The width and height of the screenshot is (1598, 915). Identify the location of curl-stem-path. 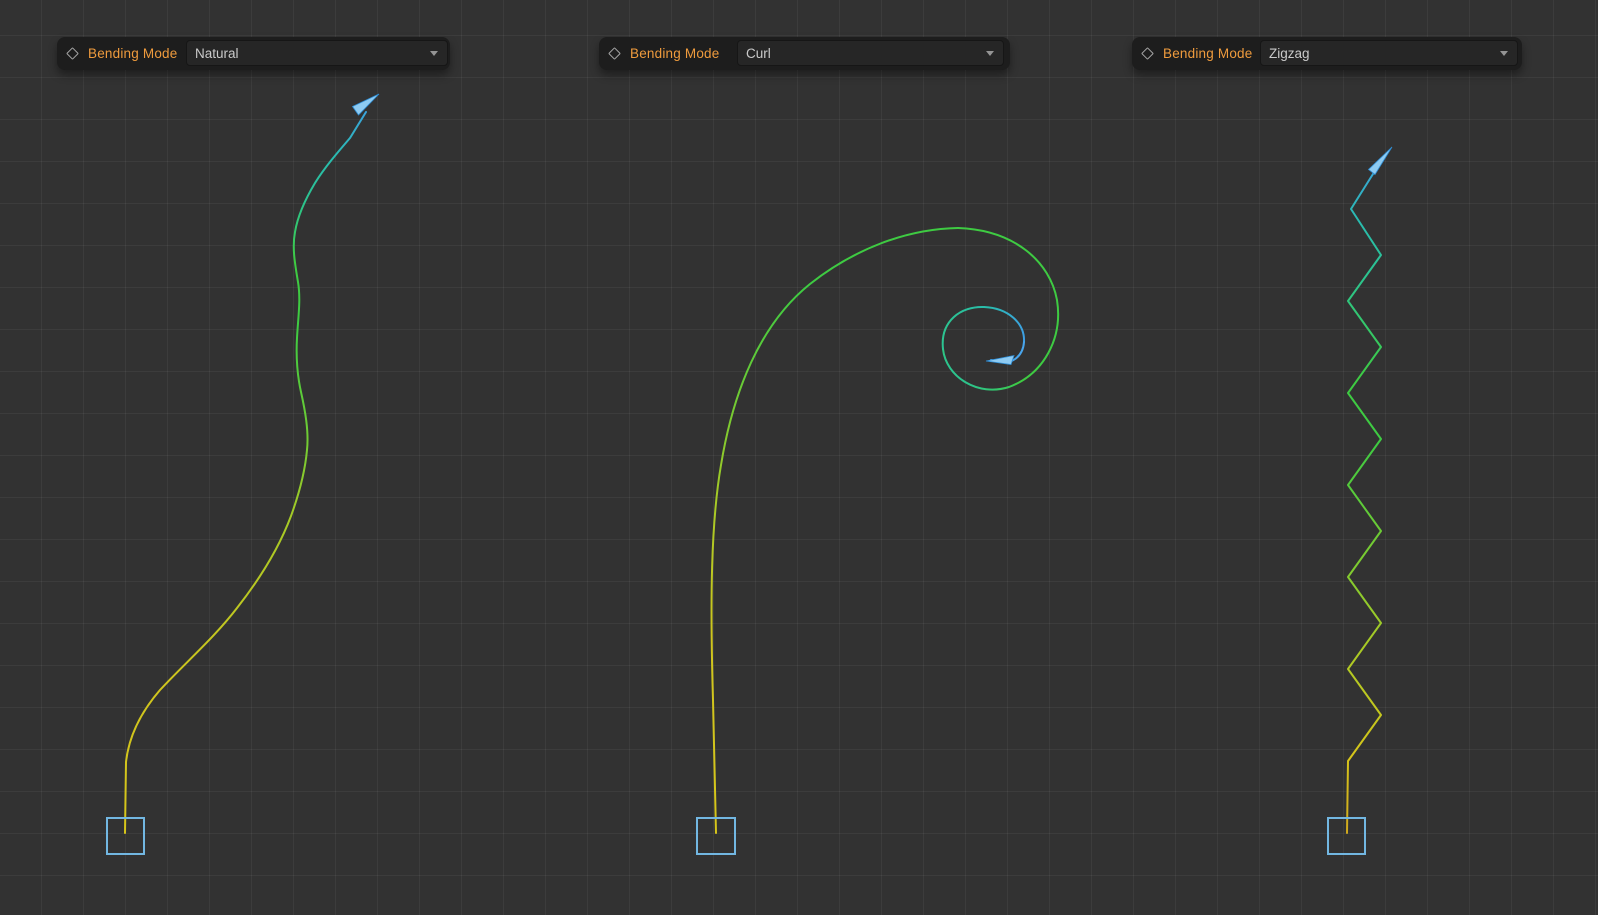
(834, 530).